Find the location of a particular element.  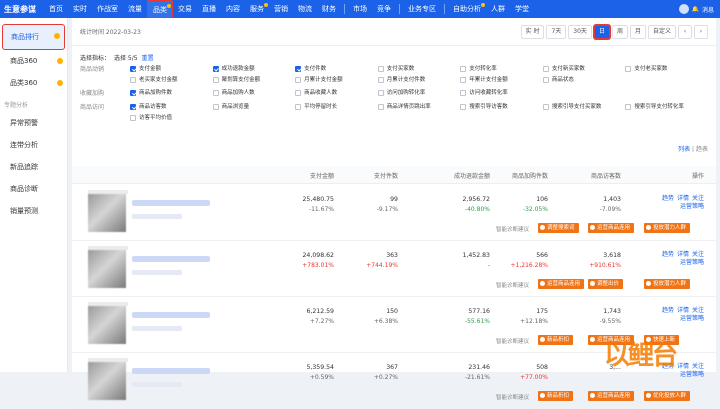

list-view-toggle: 列表 is located at coordinates (684, 149).